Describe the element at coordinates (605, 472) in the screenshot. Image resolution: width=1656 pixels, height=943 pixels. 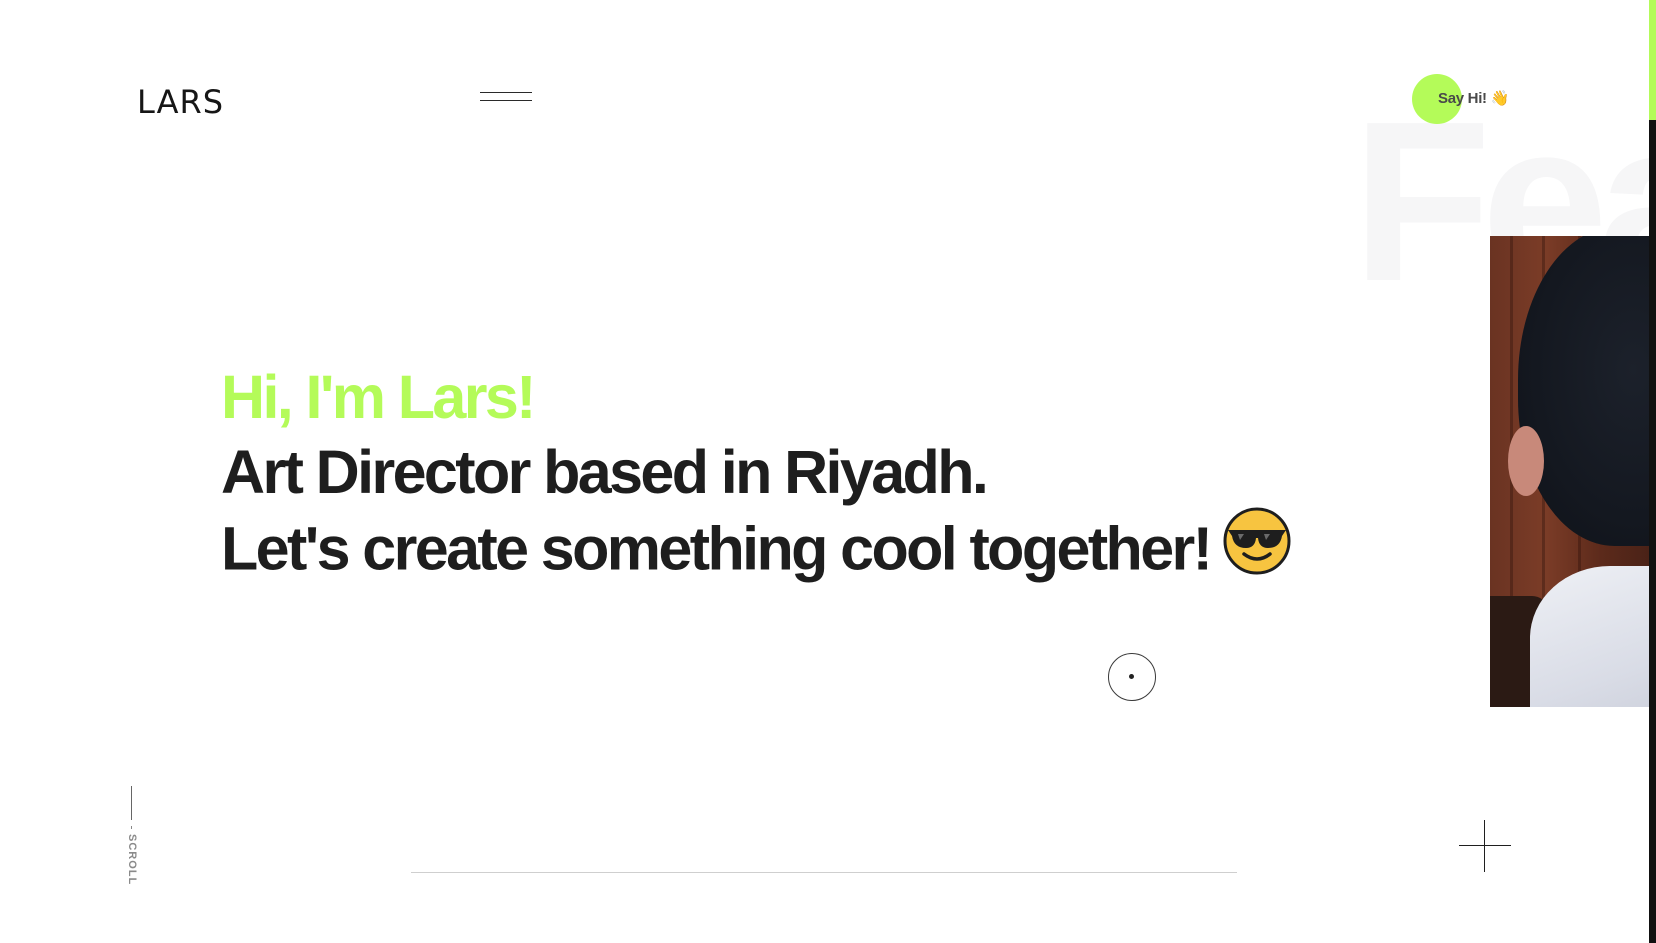
I see `hero-role: Art Director based in Riyadh.` at that location.